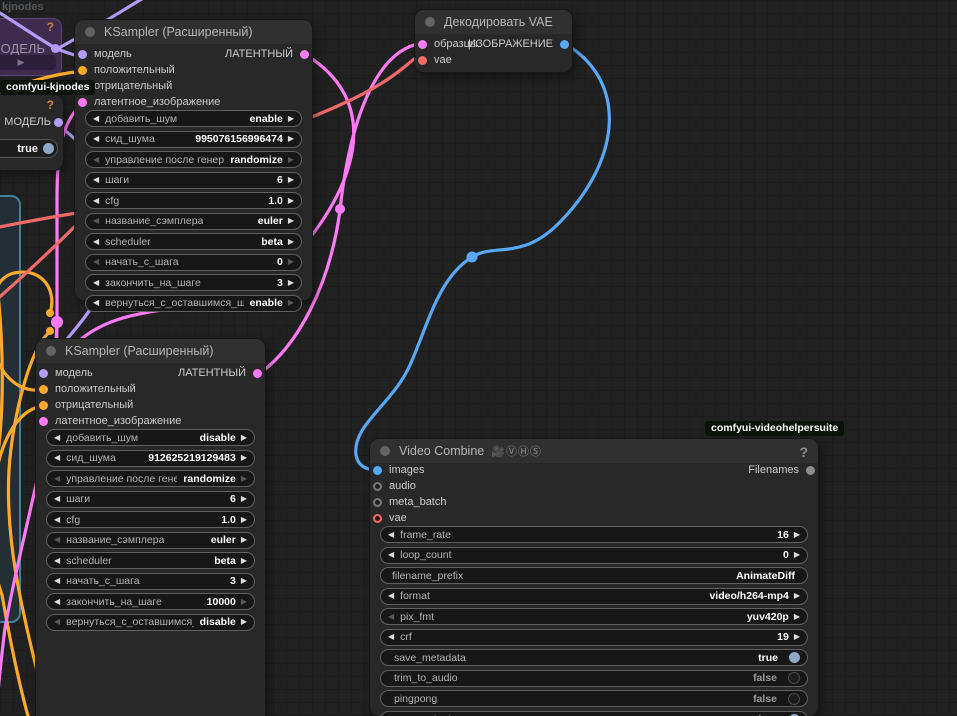  Describe the element at coordinates (377, 470) in the screenshot. I see `input-dot-images` at that location.